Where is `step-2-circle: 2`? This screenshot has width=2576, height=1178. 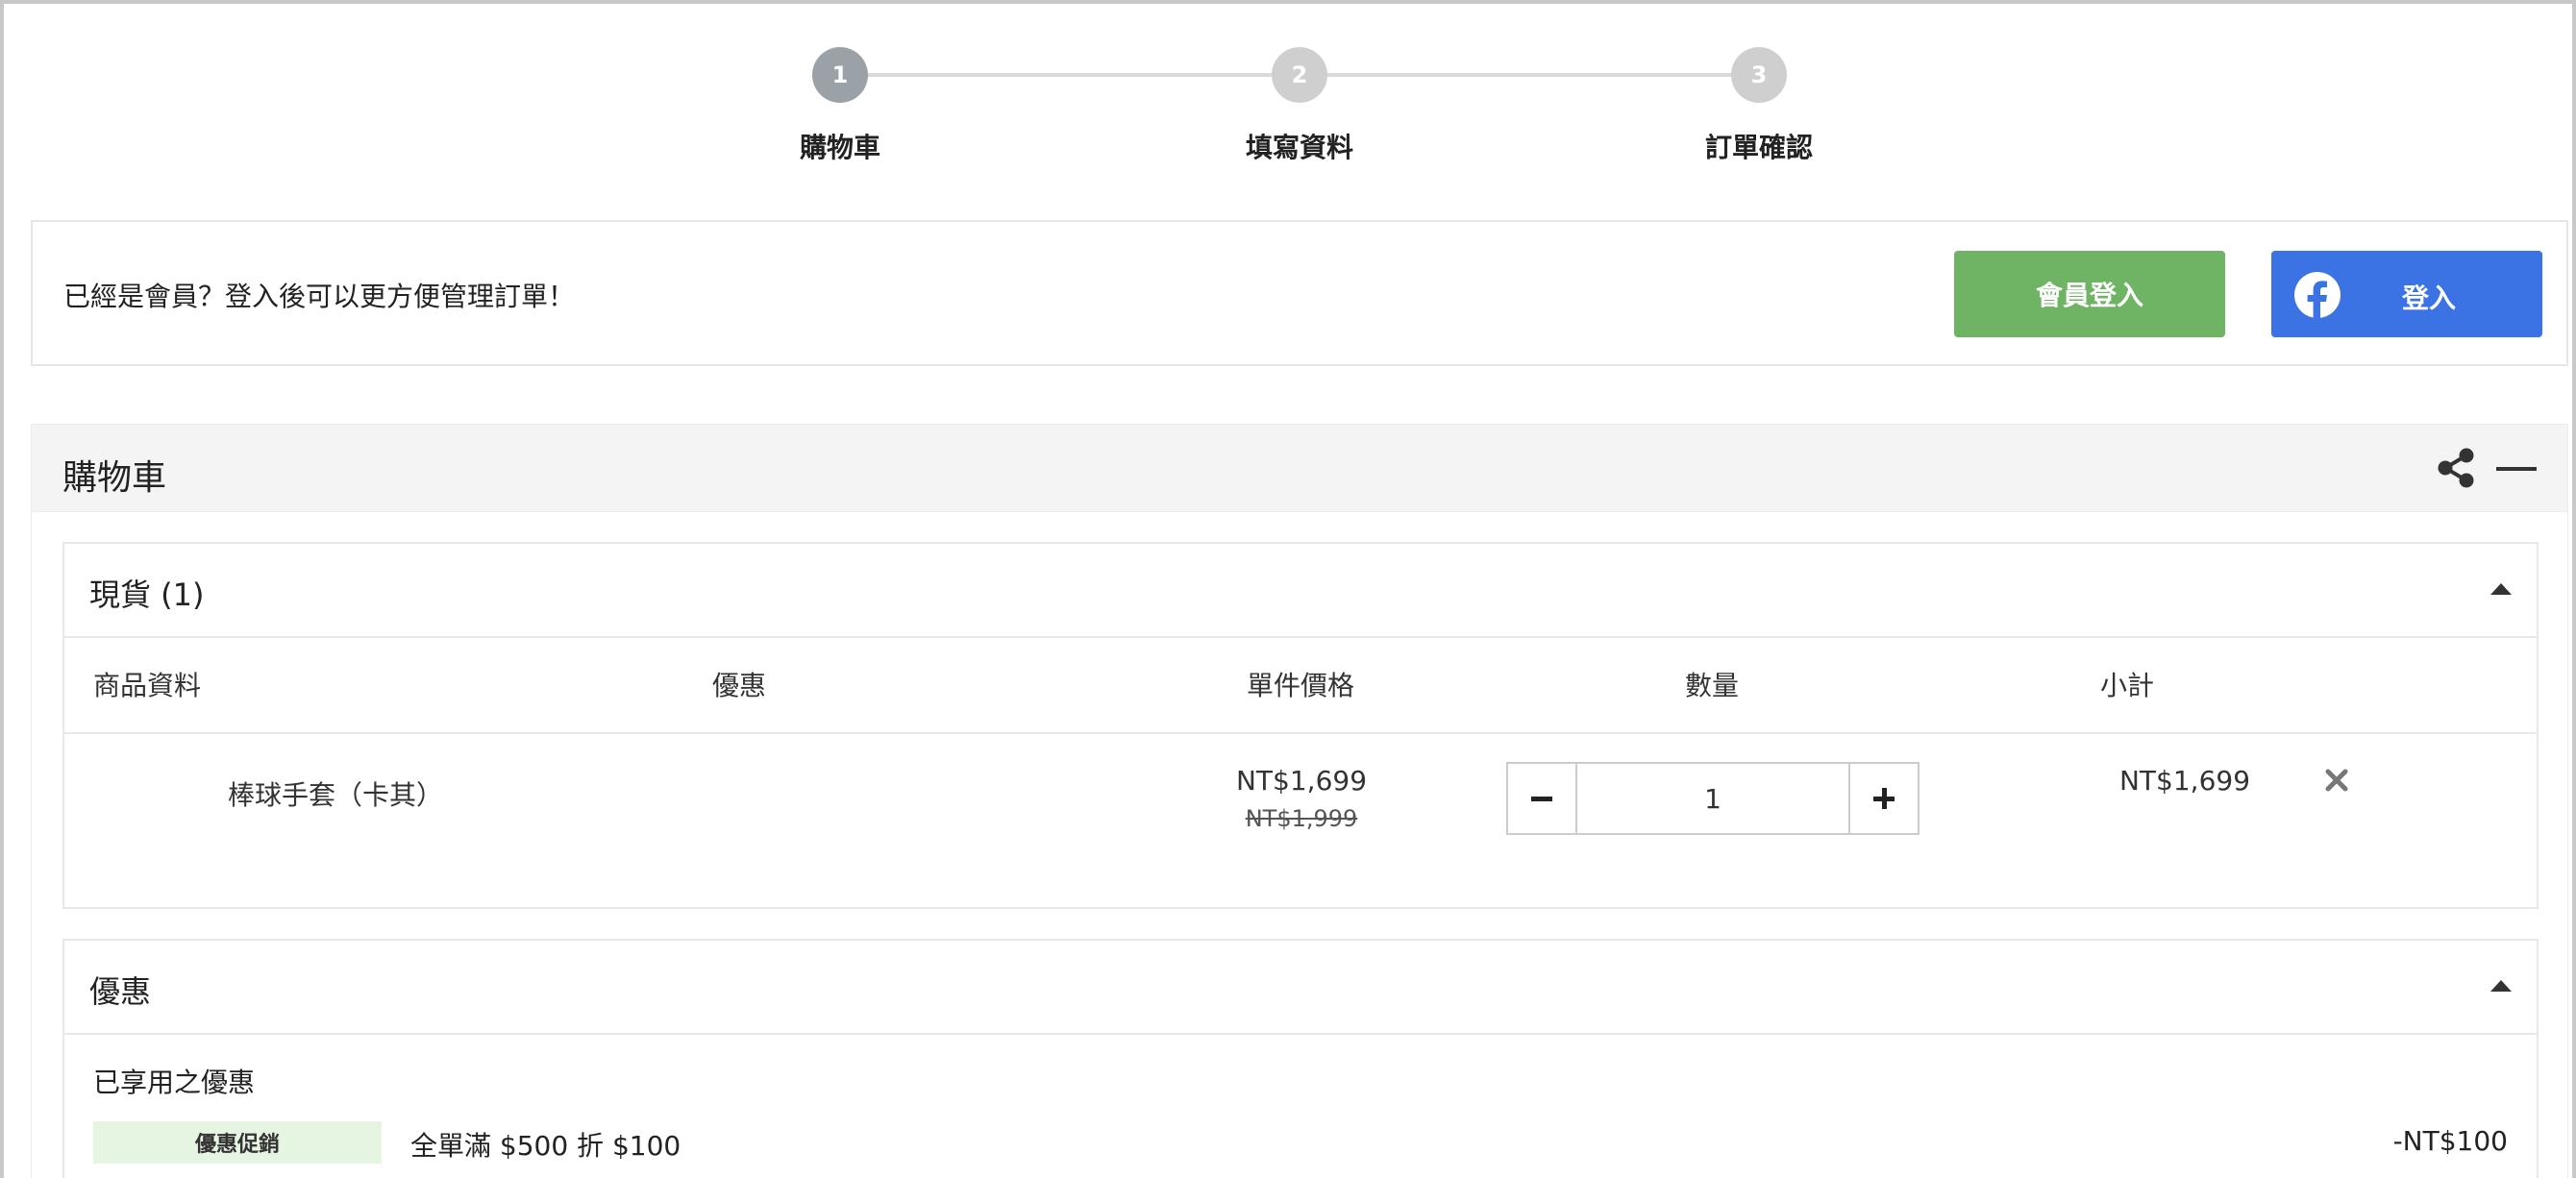
step-2-circle: 2 is located at coordinates (1300, 75).